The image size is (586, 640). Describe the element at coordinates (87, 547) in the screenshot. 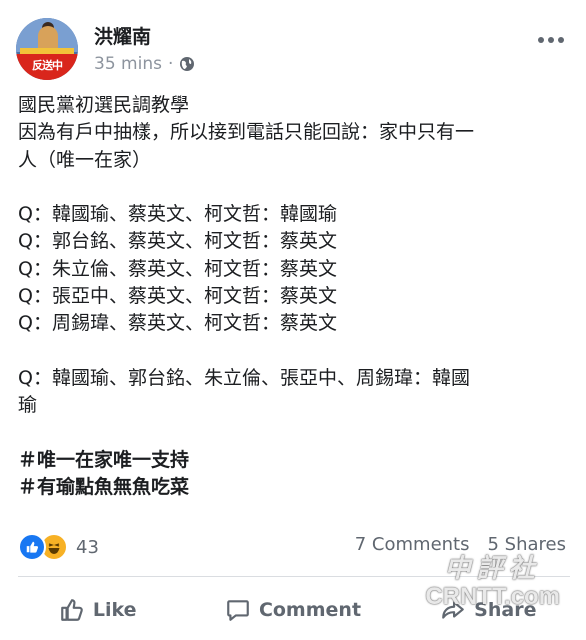

I see `reaction-count: 43` at that location.